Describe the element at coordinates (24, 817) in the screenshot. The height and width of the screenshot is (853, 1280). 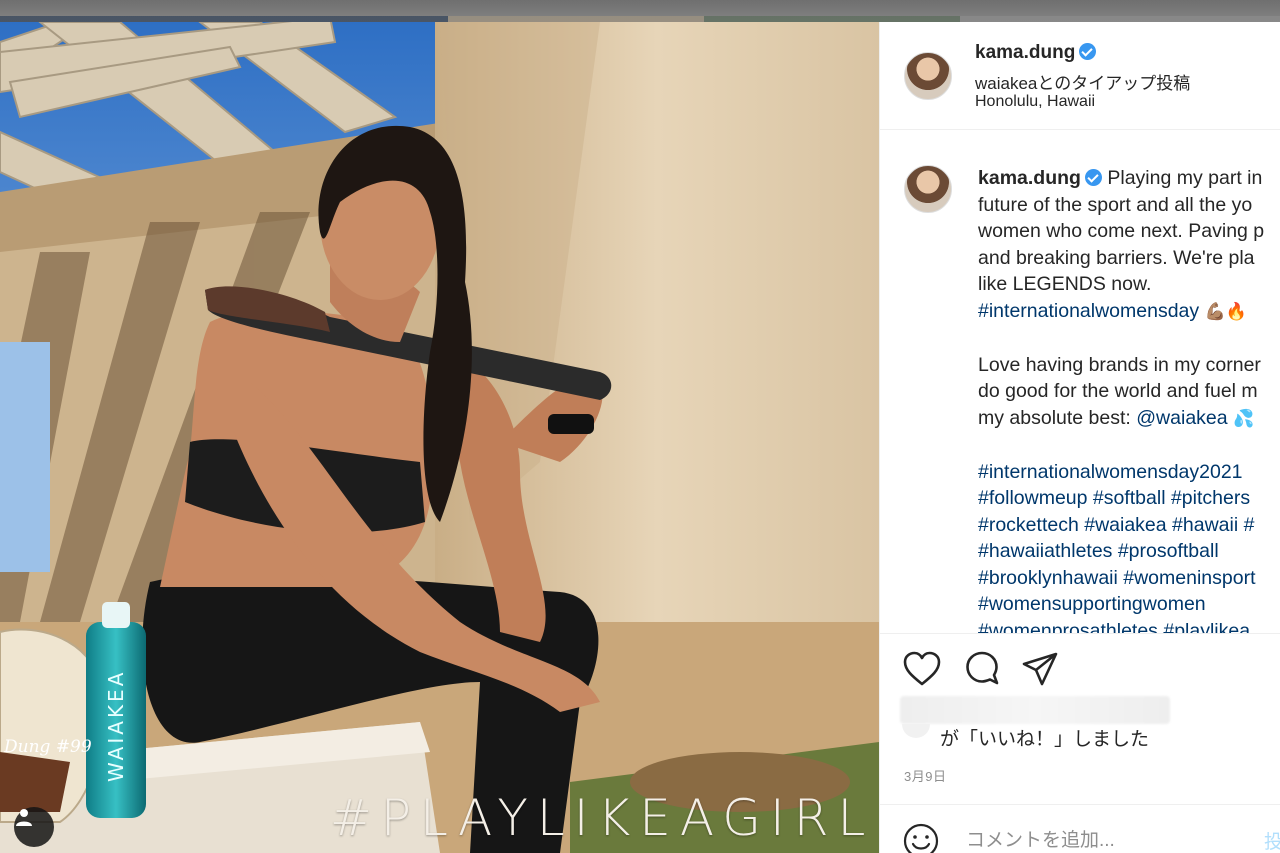
I see `person-icon` at that location.